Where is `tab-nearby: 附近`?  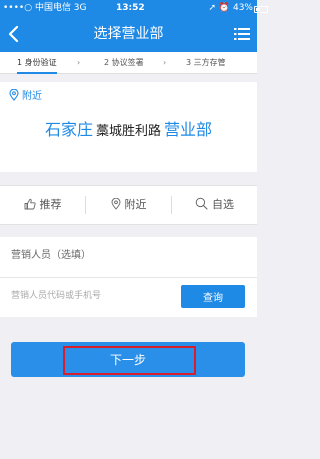 tab-nearby: 附近 is located at coordinates (128, 205).